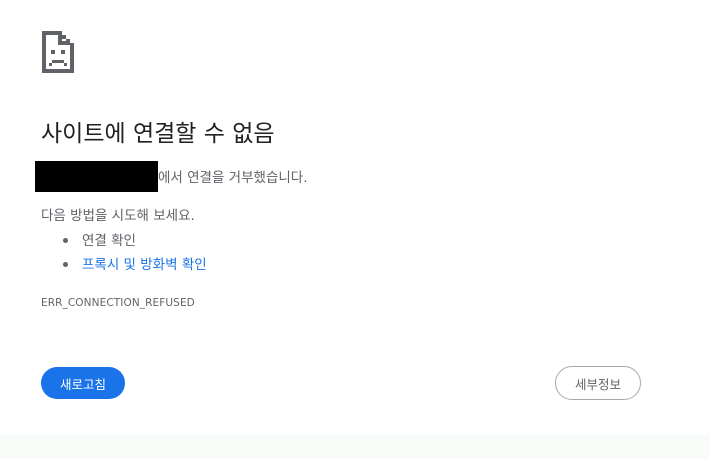 The height and width of the screenshot is (459, 710). I want to click on page-title: 사이트에 연결할 수 없음, so click(158, 134).